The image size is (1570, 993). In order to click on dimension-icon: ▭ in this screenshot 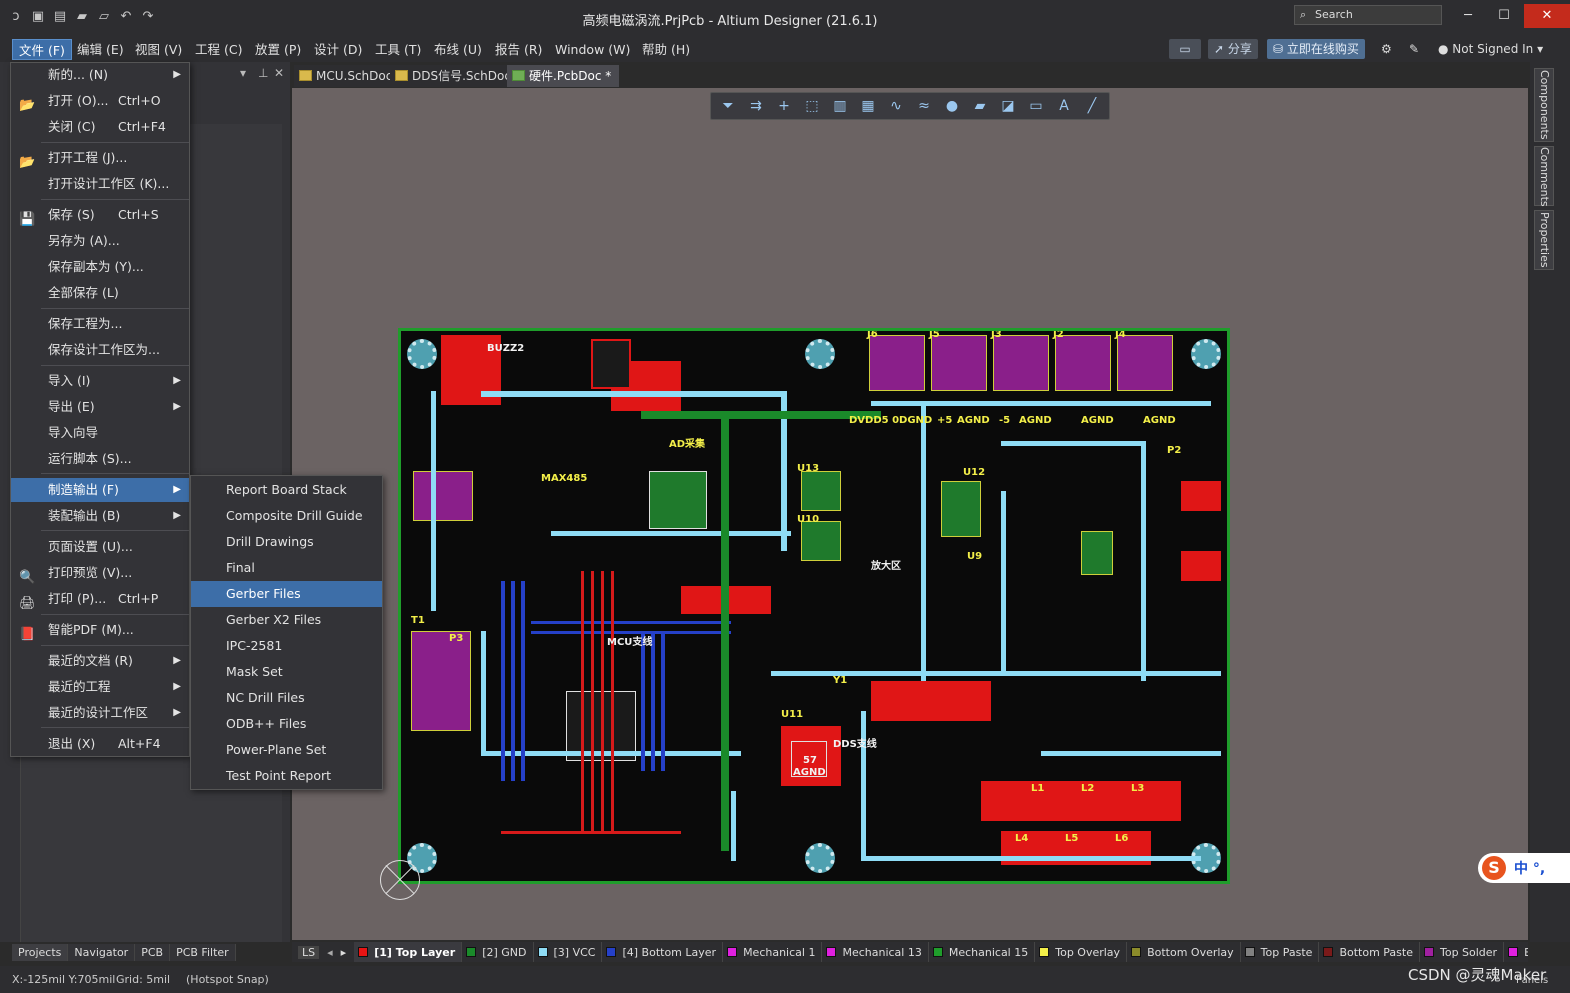, I will do `click(1036, 106)`.